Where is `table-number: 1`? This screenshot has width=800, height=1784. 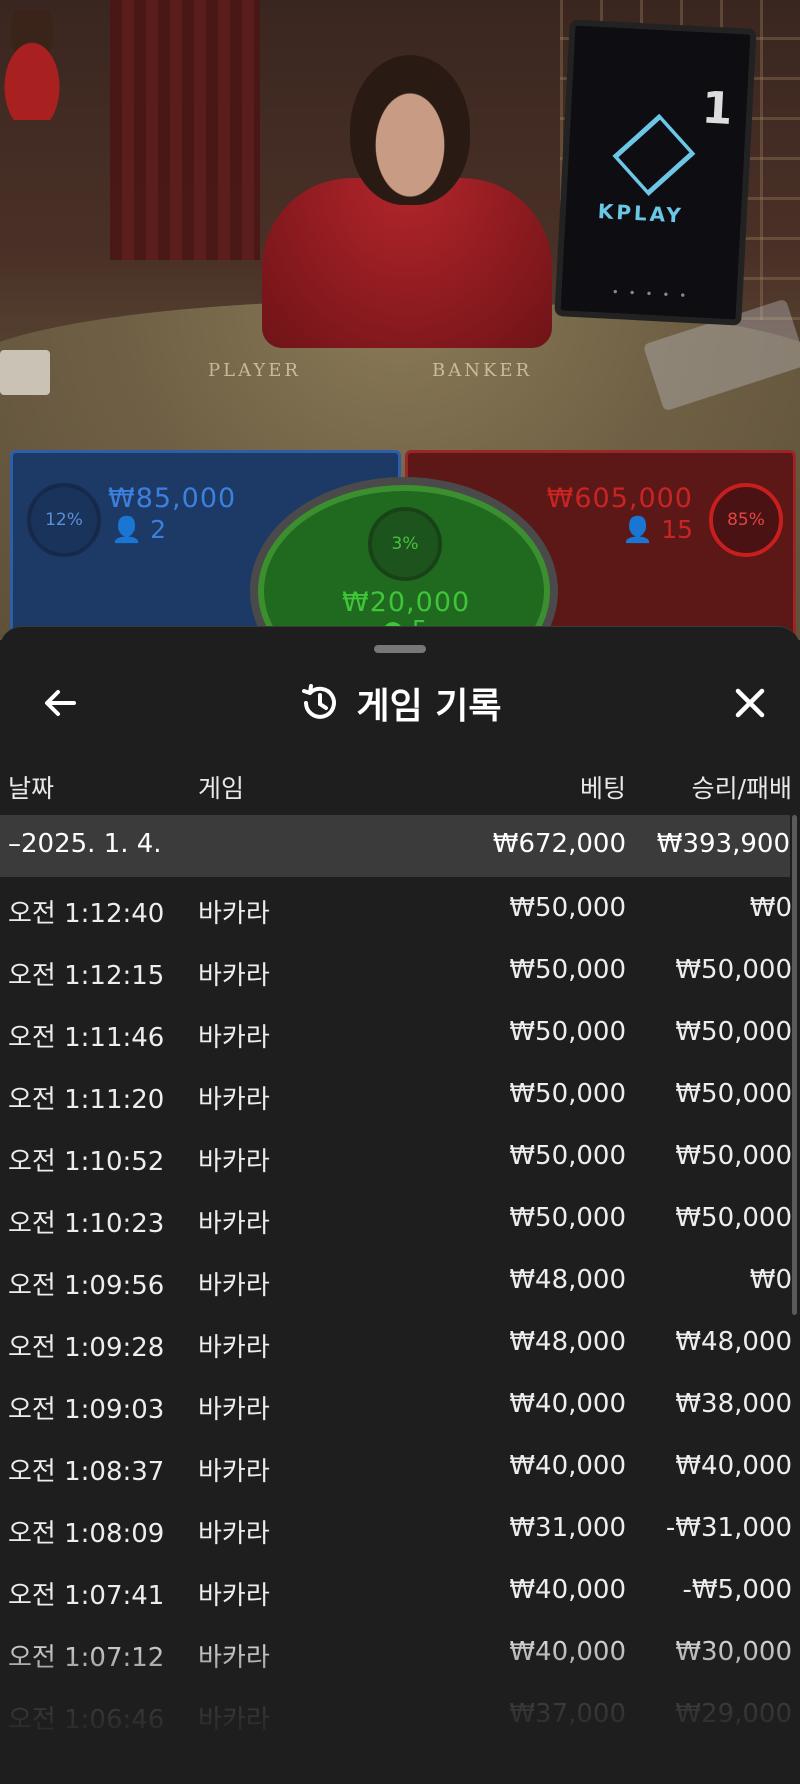 table-number: 1 is located at coordinates (717, 108).